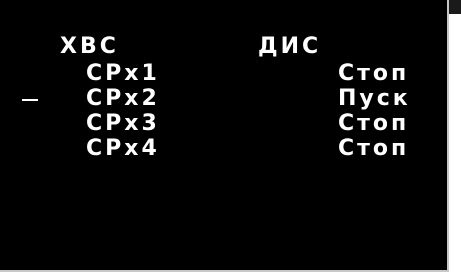 The height and width of the screenshot is (280, 461). I want to click on header-left-label: ХВС, so click(89, 46).